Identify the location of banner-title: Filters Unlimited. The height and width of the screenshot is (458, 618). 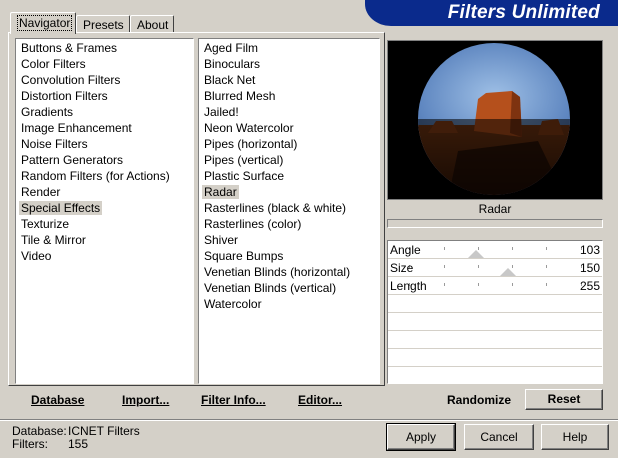
(523, 12).